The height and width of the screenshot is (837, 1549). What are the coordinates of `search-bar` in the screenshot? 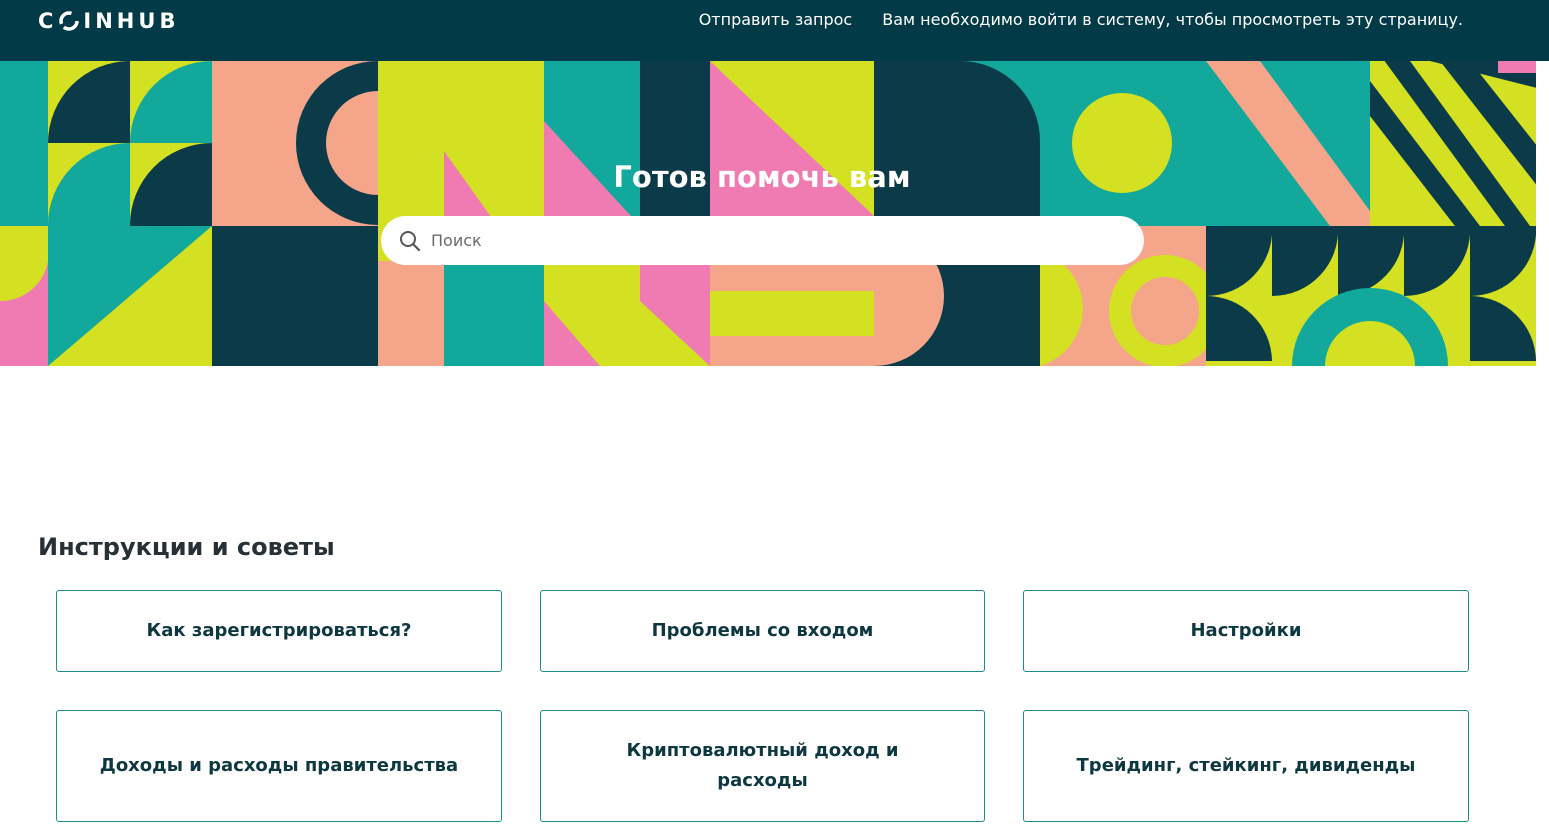 It's located at (762, 240).